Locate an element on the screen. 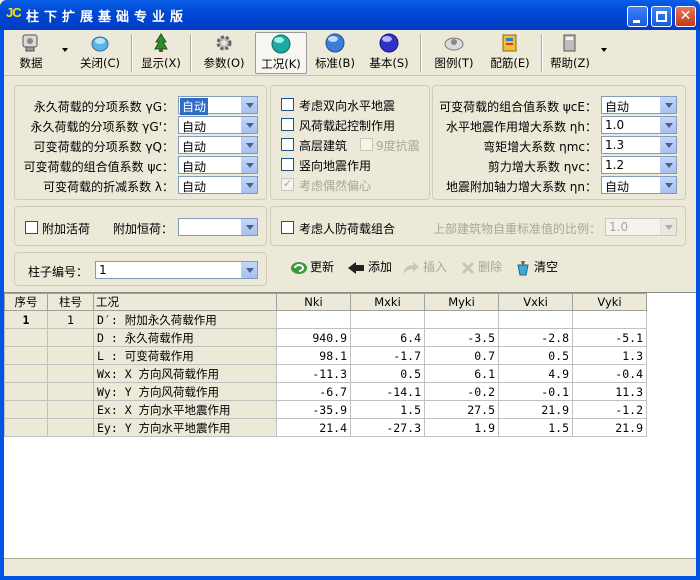 The image size is (700, 580). myki-cell: 1.9 is located at coordinates (461, 427).